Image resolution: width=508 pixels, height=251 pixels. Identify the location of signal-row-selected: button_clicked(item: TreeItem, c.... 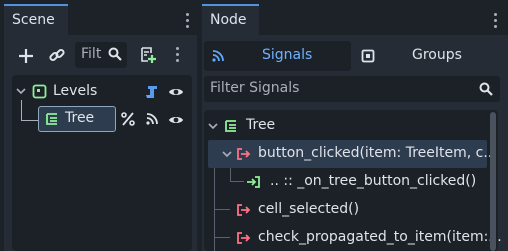
(352, 154).